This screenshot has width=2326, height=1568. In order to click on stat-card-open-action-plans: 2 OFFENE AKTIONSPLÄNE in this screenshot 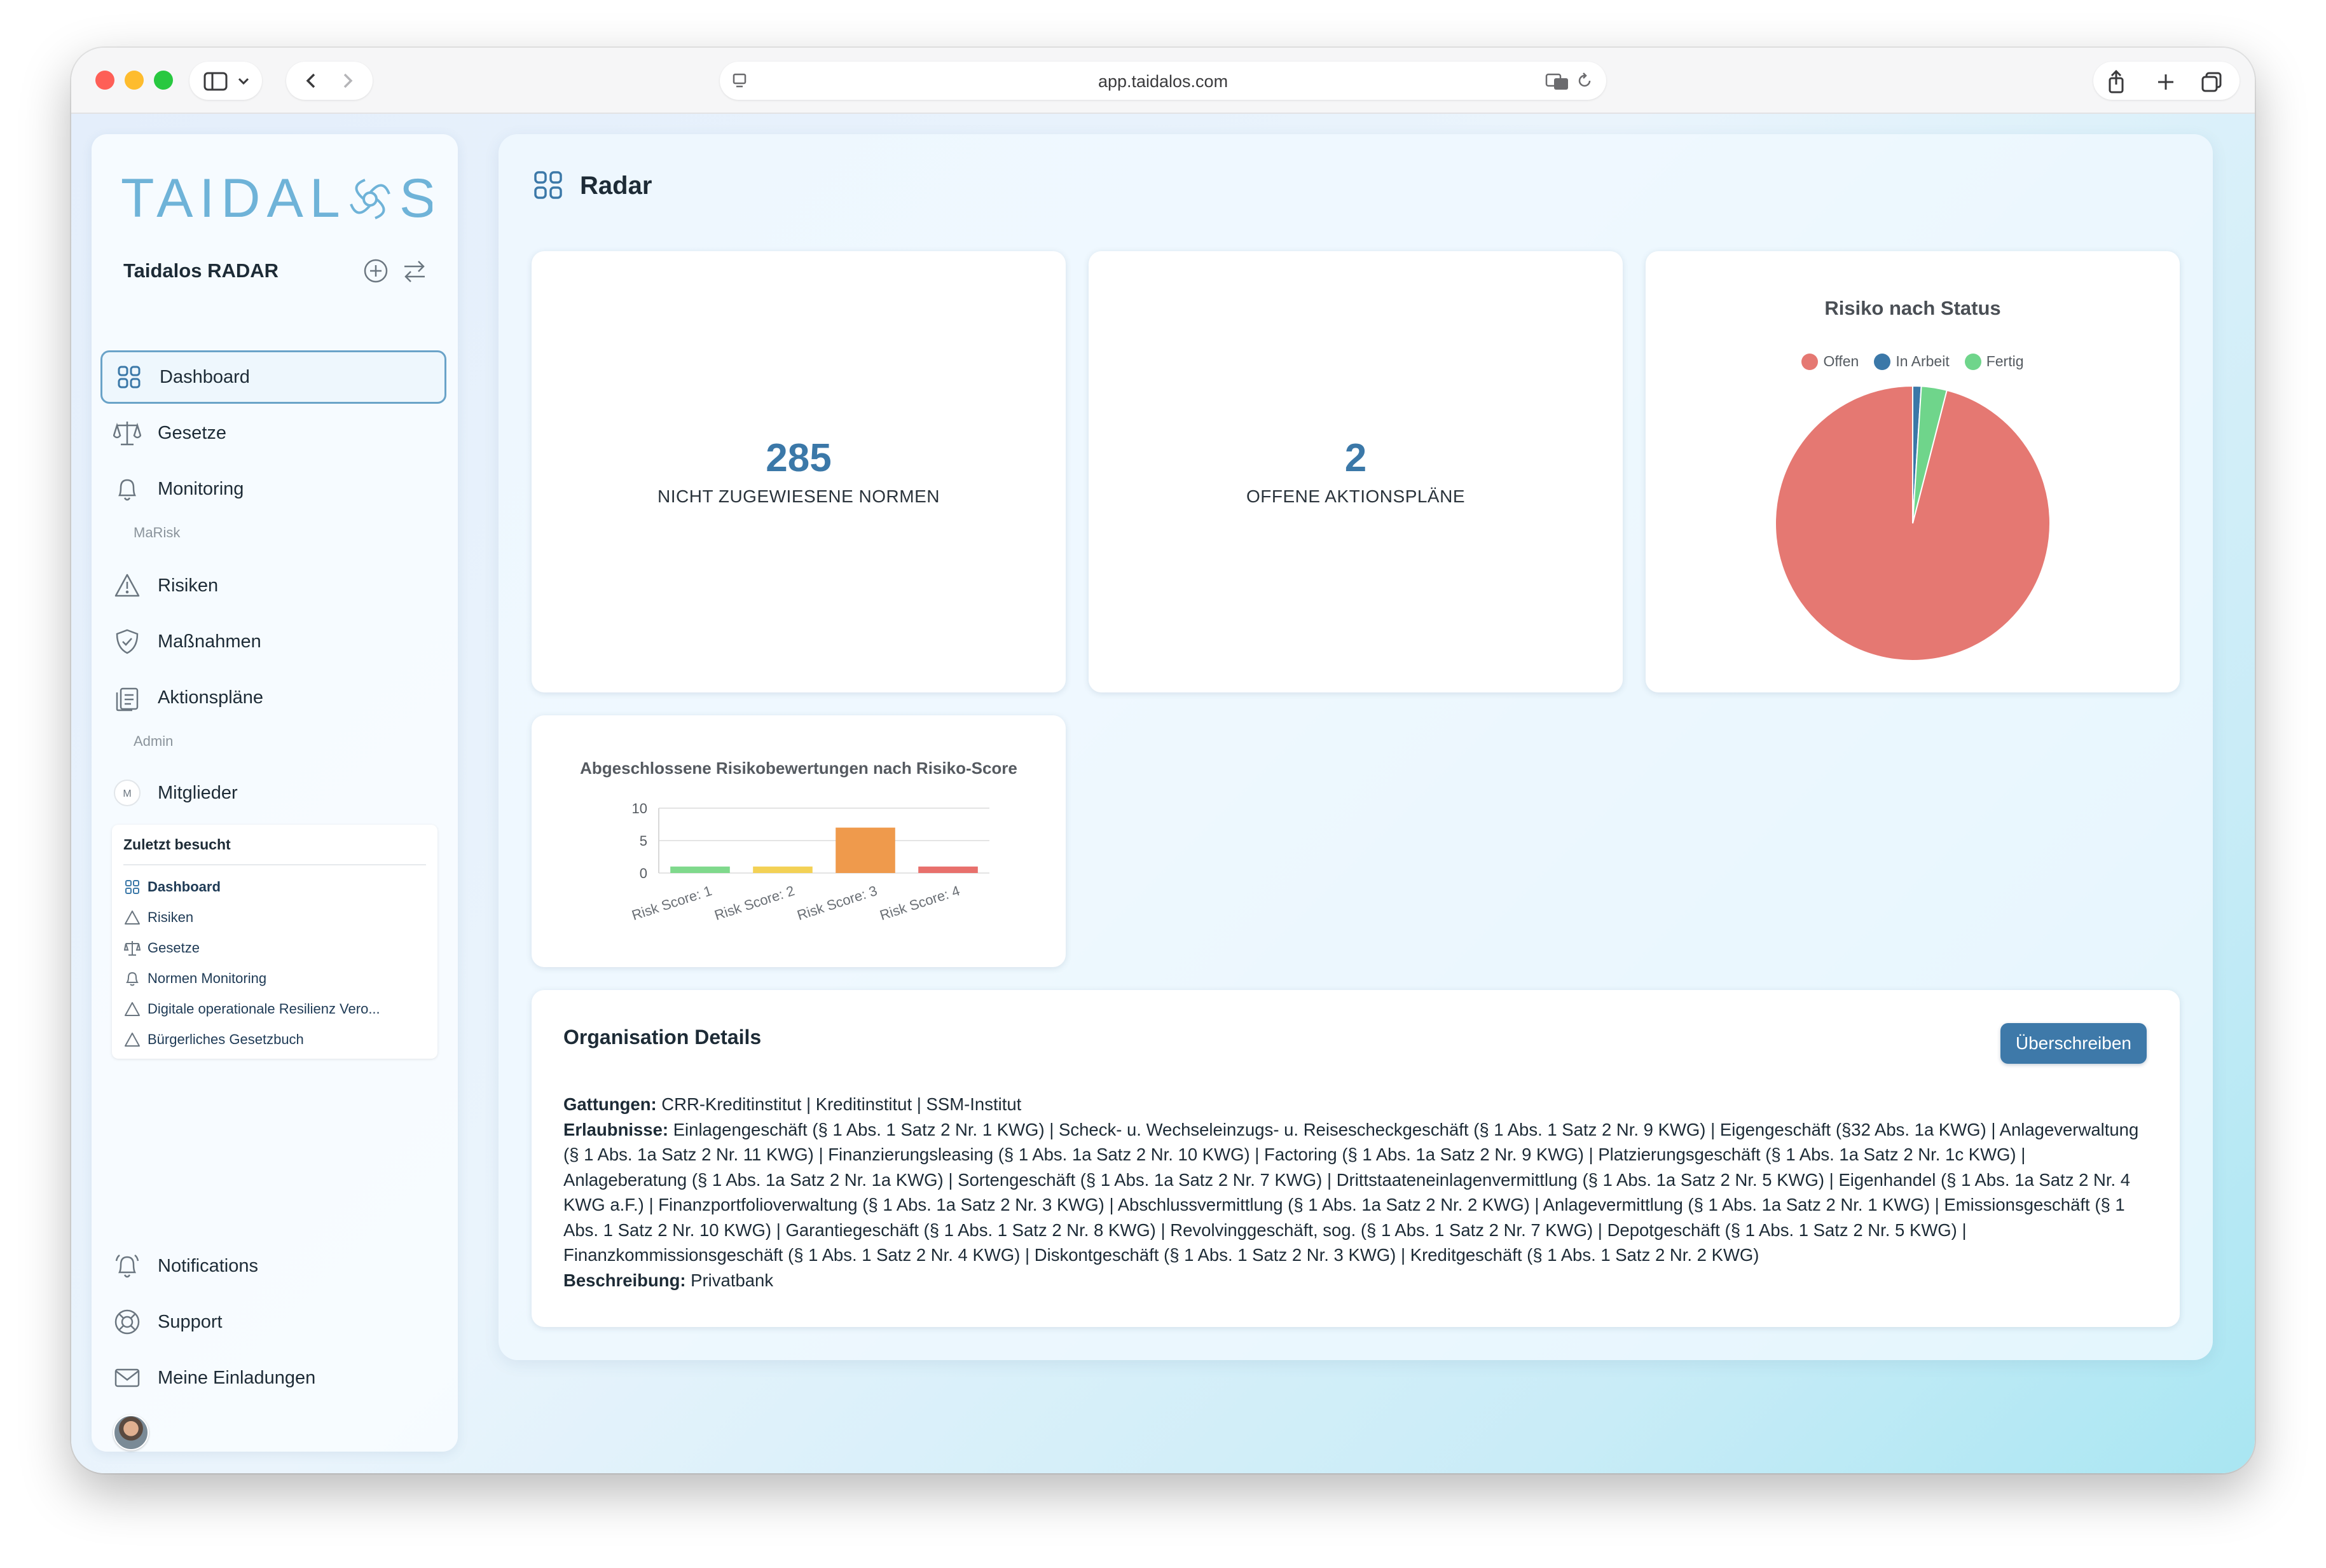, I will do `click(1356, 471)`.